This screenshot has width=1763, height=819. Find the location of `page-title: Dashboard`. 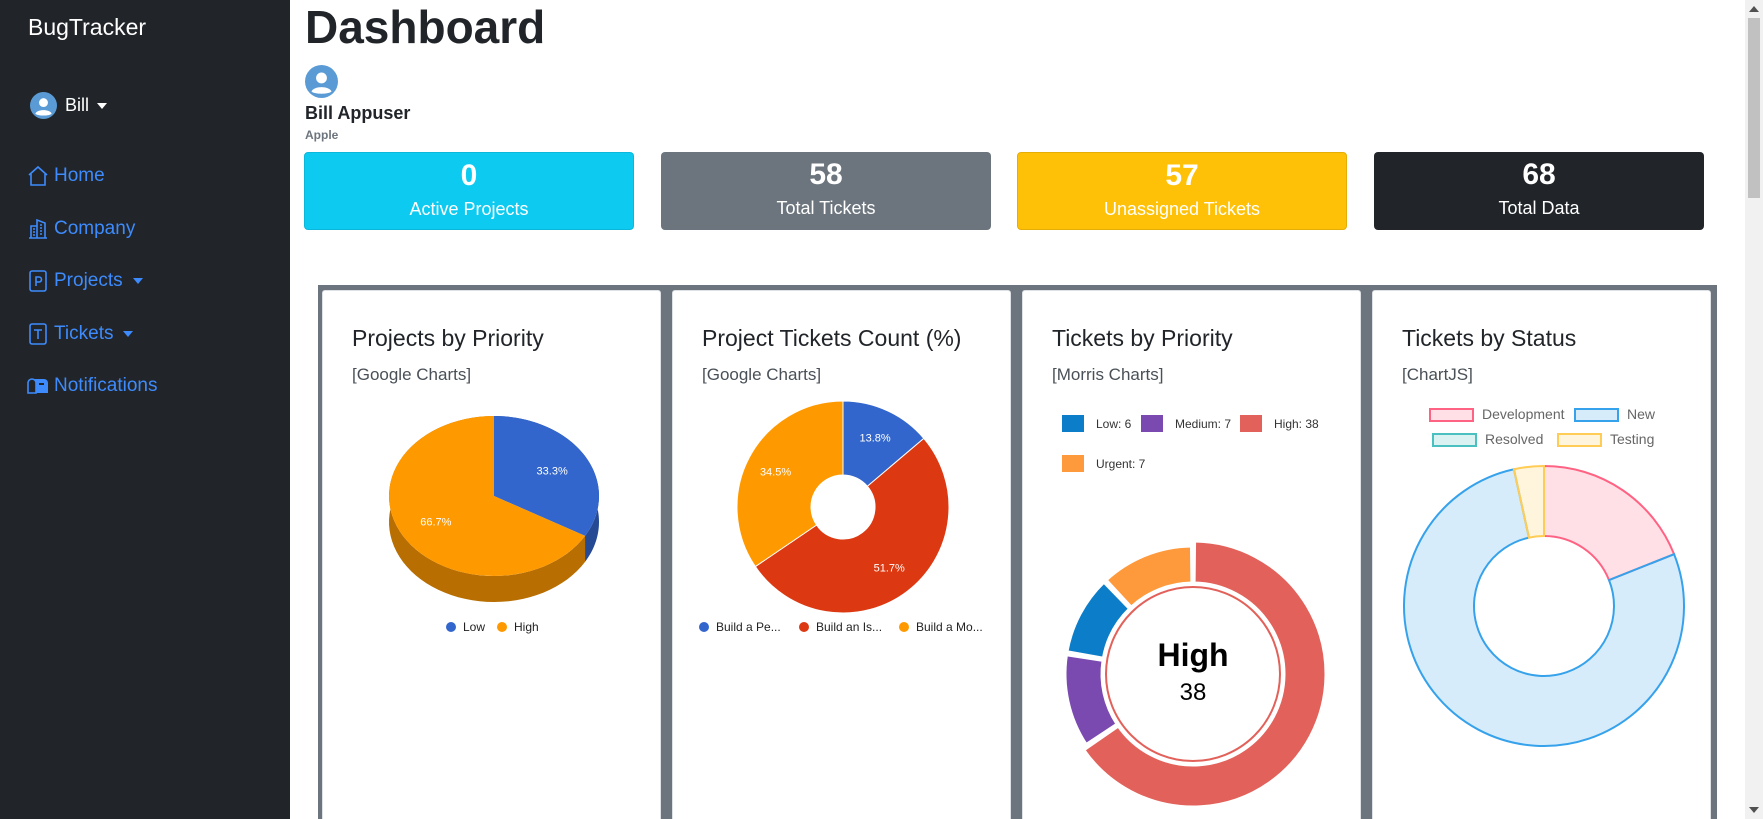

page-title: Dashboard is located at coordinates (425, 27).